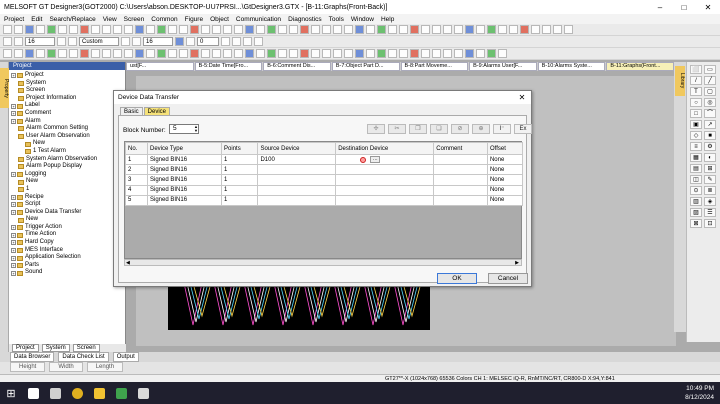 This screenshot has width=720, height=404. I want to click on figure-tool-icon: ◎, so click(710, 102).